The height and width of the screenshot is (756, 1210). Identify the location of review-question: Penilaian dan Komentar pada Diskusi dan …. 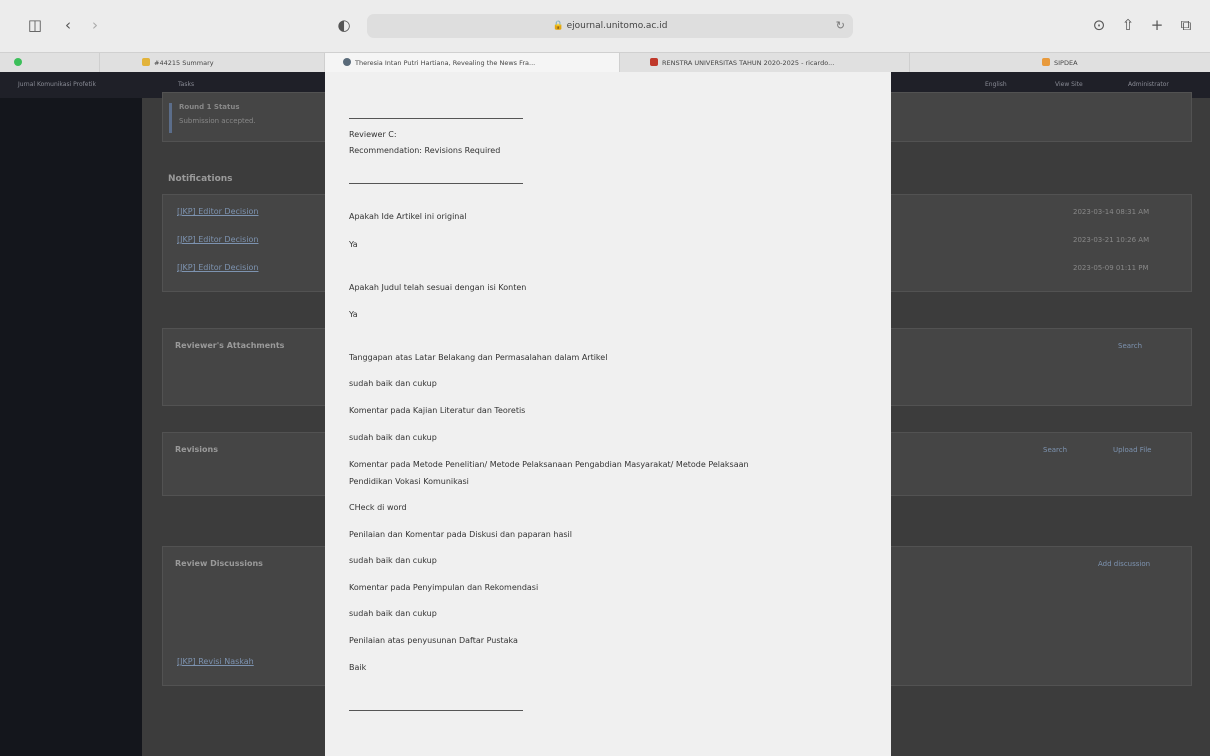
(460, 534).